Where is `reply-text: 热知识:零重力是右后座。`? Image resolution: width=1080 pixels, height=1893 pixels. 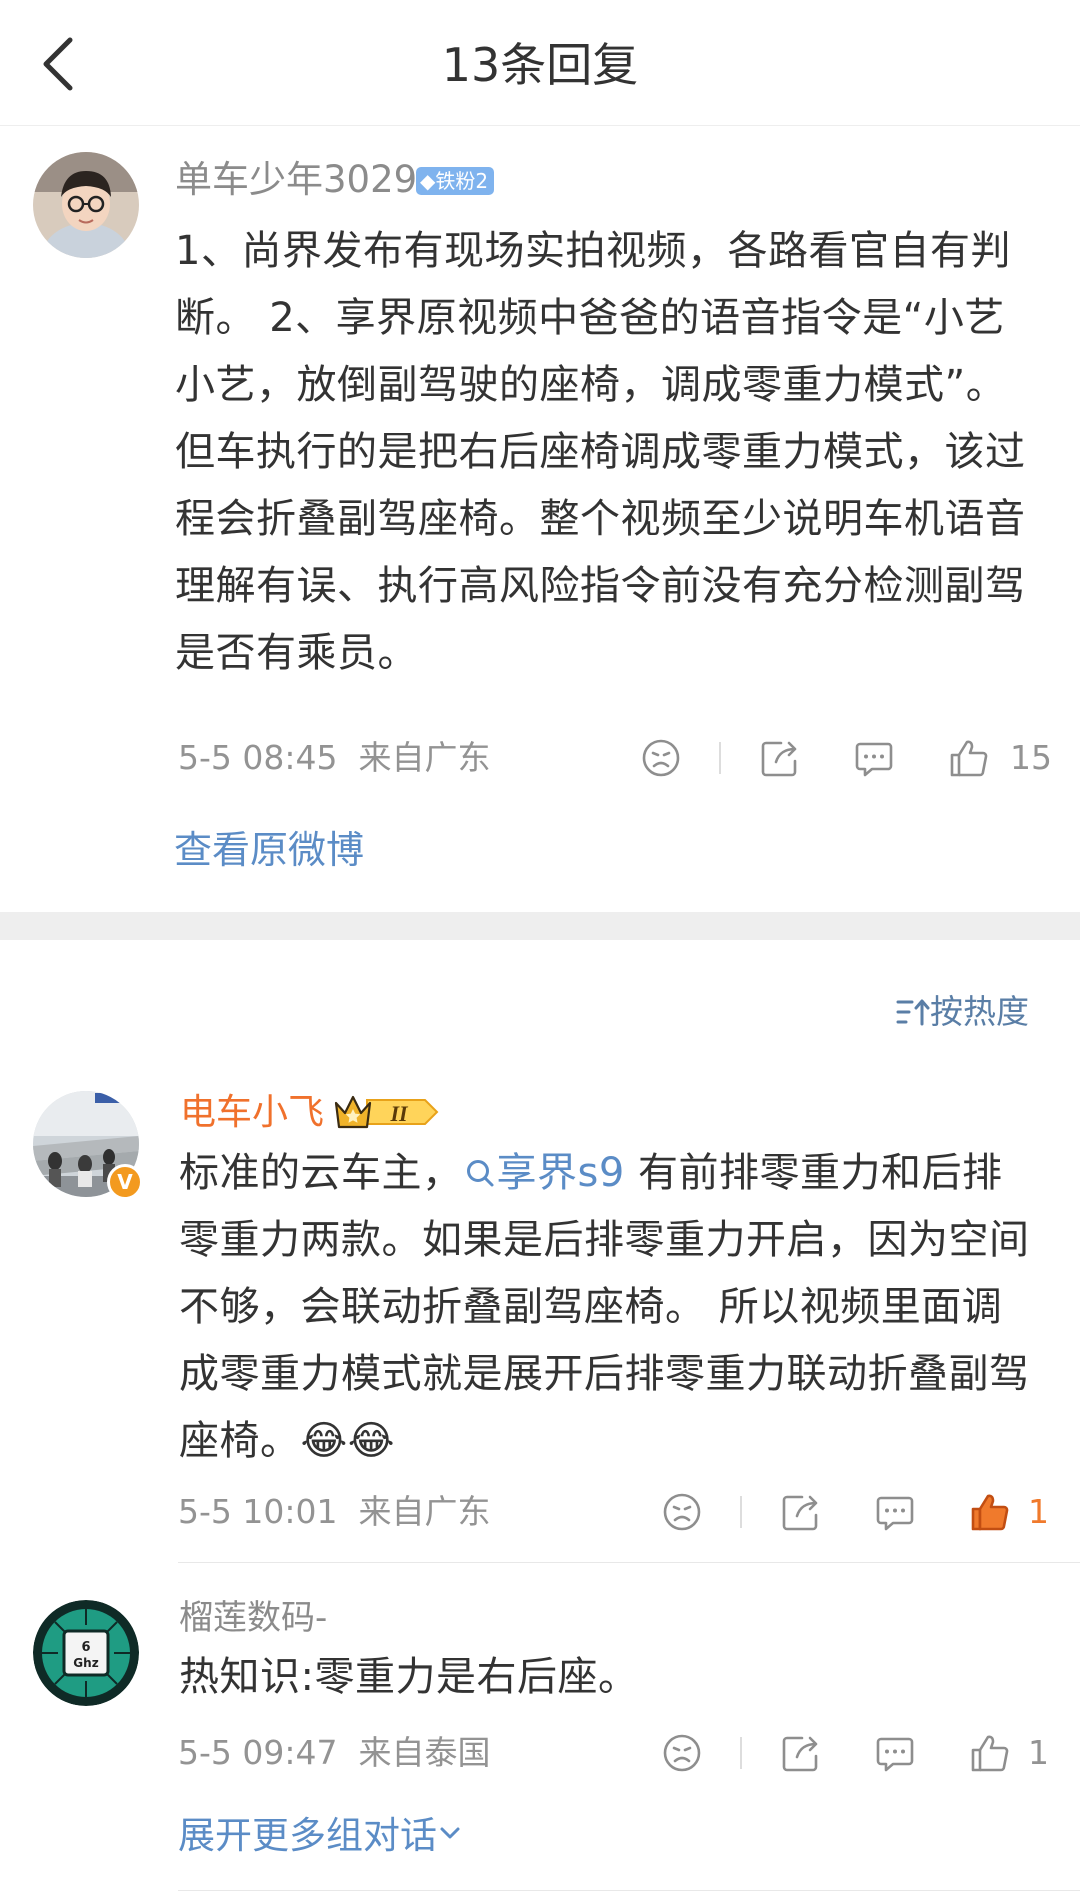 reply-text: 热知识:零重力是右后座。 is located at coordinates (409, 1677).